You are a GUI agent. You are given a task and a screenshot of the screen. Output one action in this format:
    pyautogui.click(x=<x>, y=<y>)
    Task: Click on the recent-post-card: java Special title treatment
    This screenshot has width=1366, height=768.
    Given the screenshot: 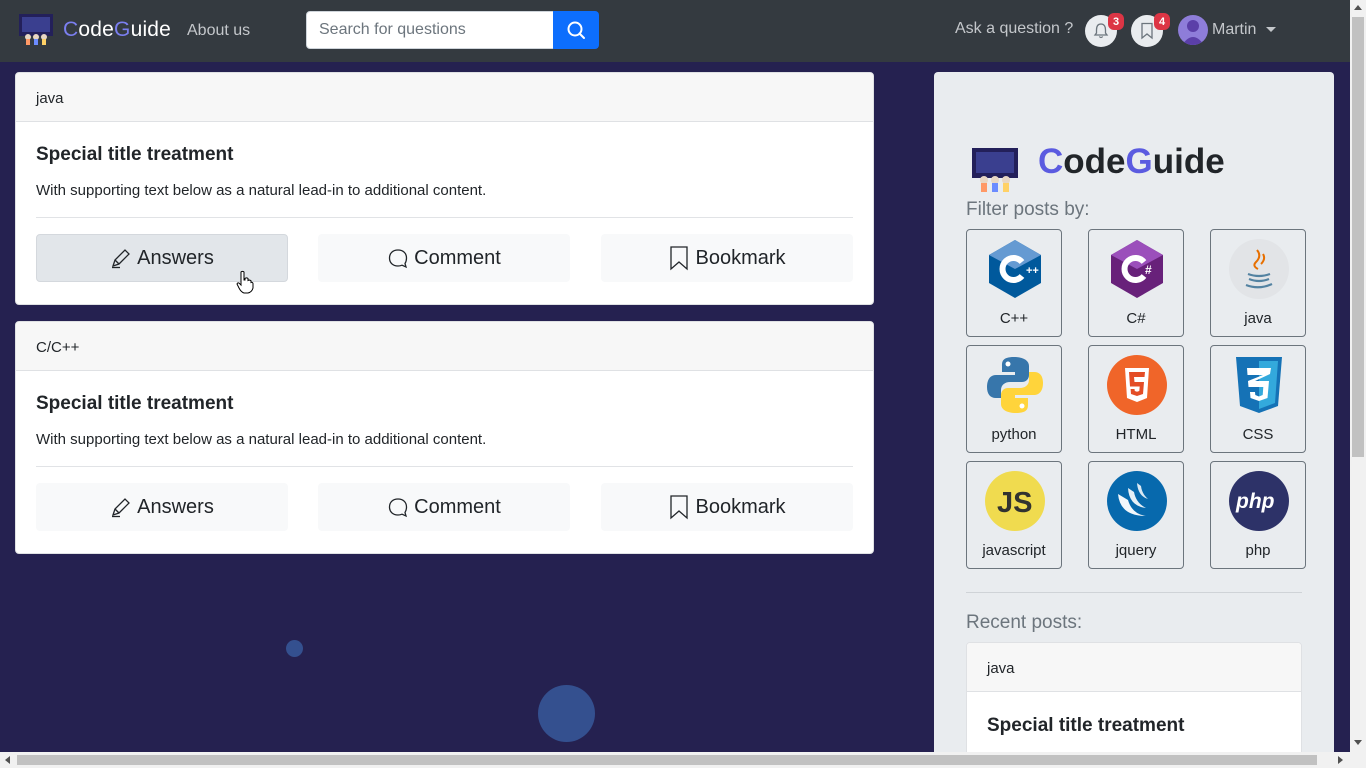 What is the action you would take?
    pyautogui.click(x=1134, y=702)
    